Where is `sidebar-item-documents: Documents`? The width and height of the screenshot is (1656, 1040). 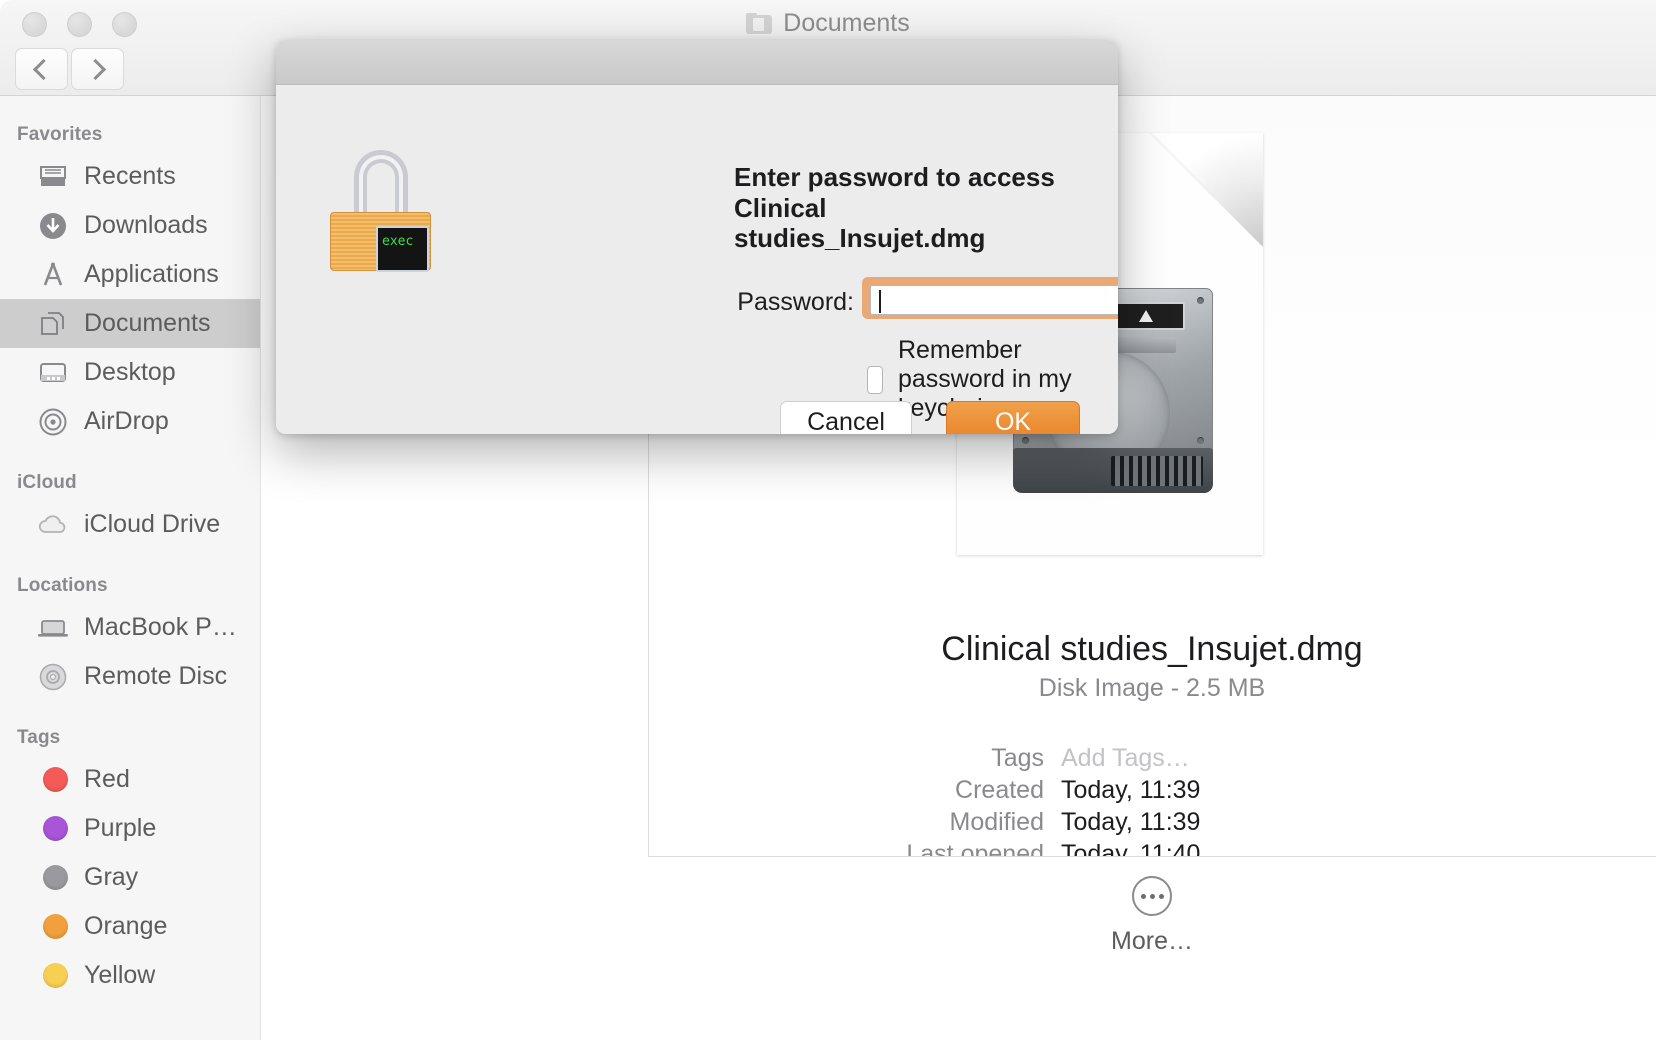 sidebar-item-documents: Documents is located at coordinates (130, 323).